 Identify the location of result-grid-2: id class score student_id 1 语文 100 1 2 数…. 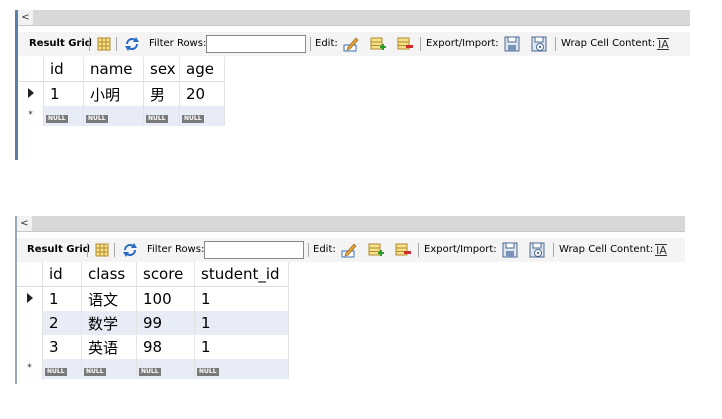
(153, 320).